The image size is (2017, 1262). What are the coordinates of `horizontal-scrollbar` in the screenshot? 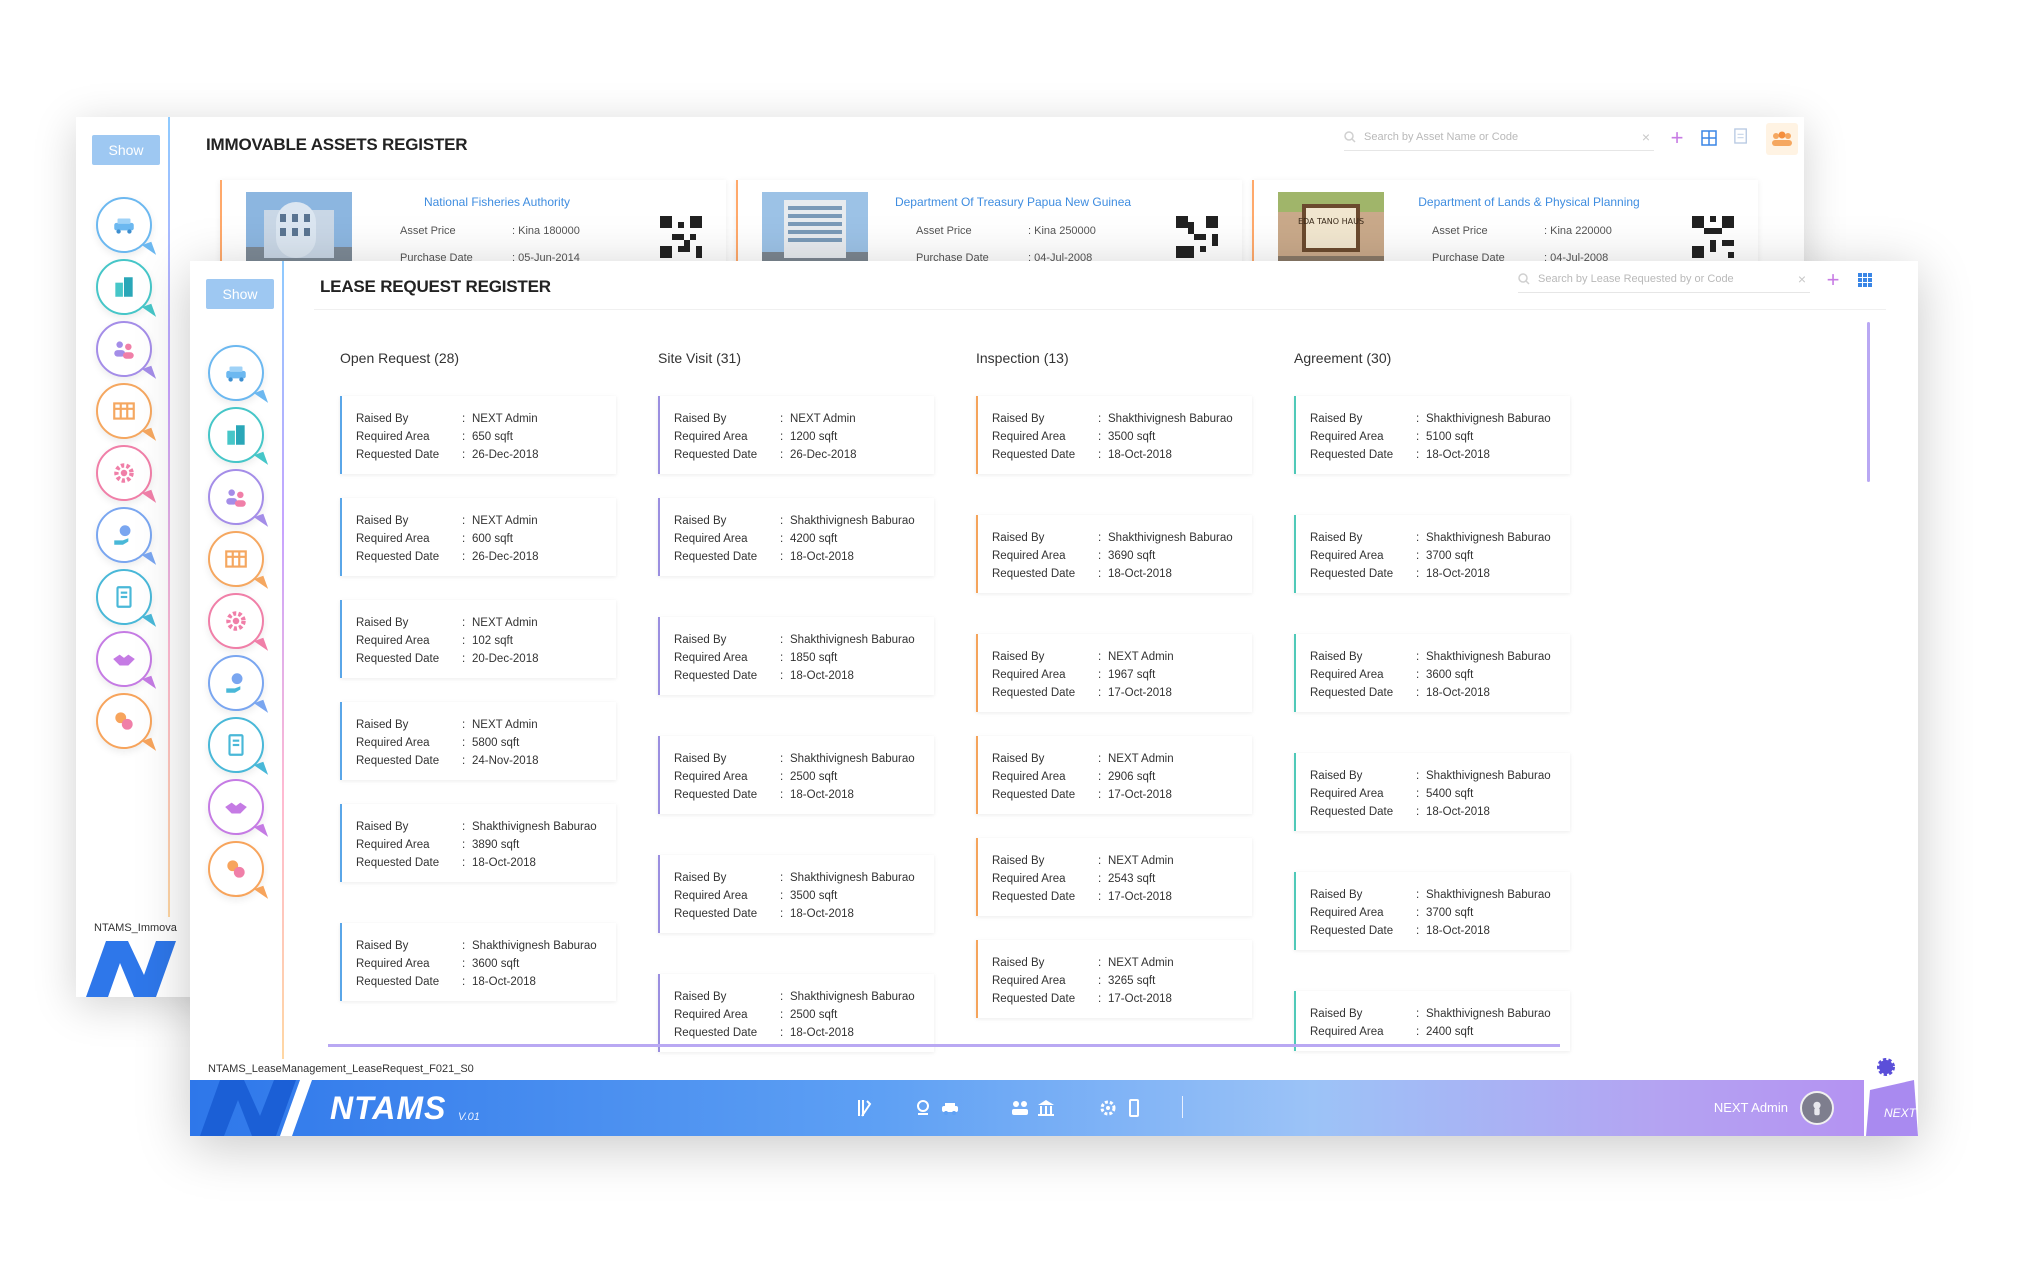 It's located at (944, 1045).